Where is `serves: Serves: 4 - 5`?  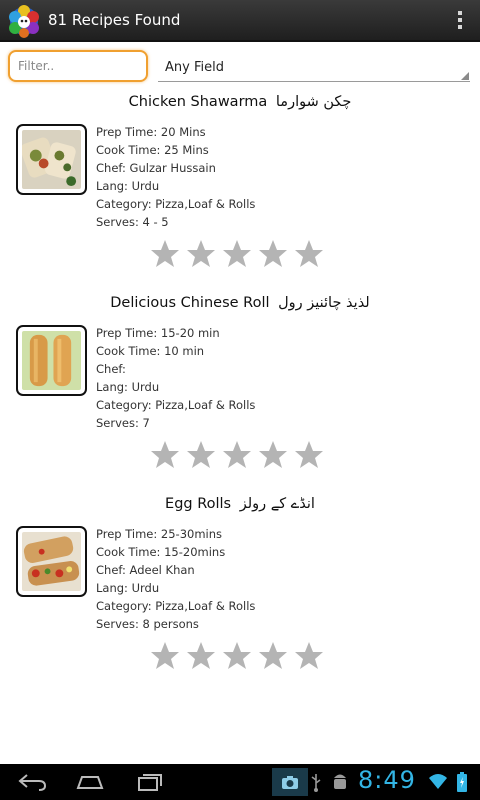
serves: Serves: 4 - 5 is located at coordinates (132, 222).